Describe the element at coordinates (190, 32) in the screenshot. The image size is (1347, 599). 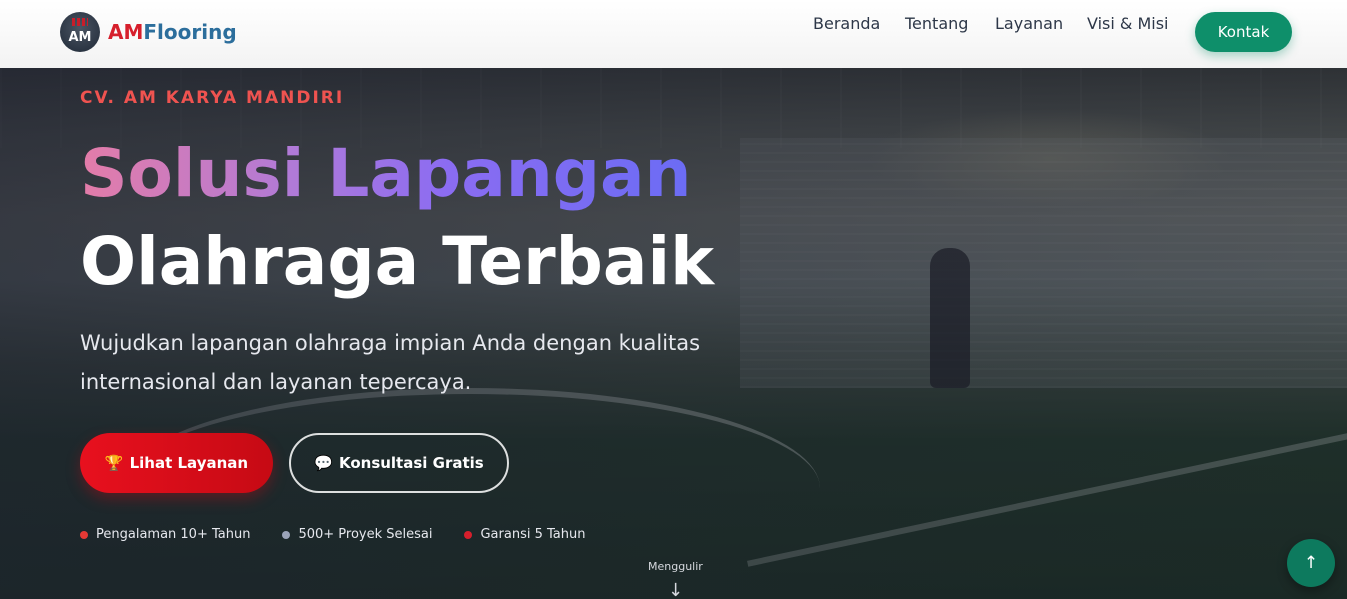
I see `brand-name-part2: Flooring` at that location.